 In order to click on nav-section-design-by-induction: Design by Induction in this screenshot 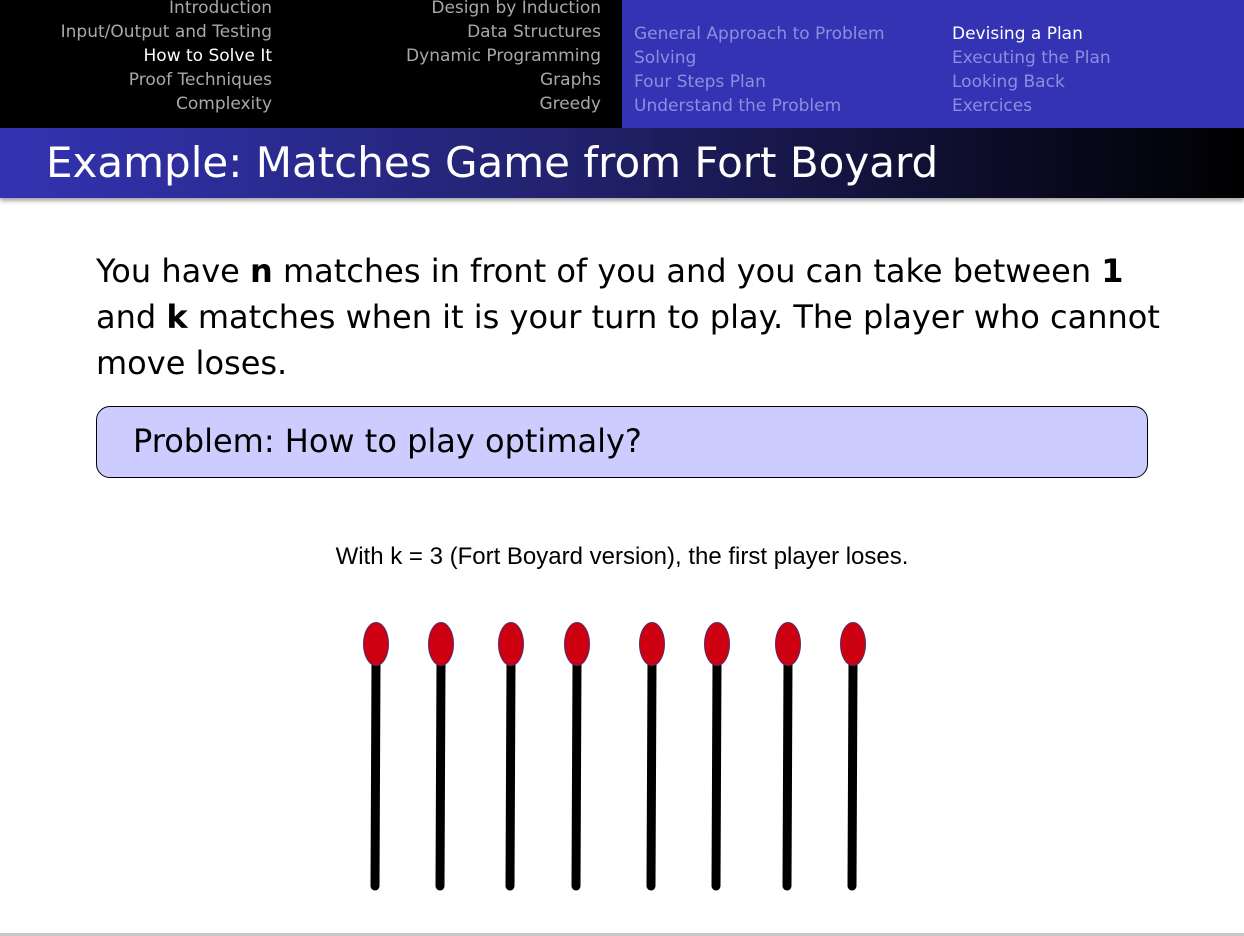, I will do `click(516, 10)`.